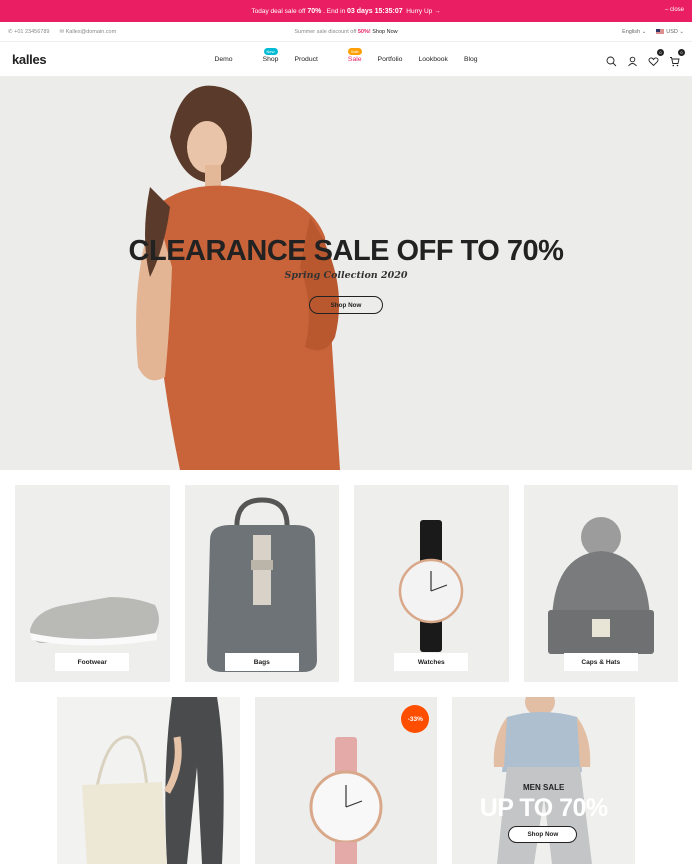 Image resolution: width=692 pixels, height=864 pixels. What do you see at coordinates (346, 251) in the screenshot?
I see `hero-title: CLEARANCE SALE OFF TO 70%` at bounding box center [346, 251].